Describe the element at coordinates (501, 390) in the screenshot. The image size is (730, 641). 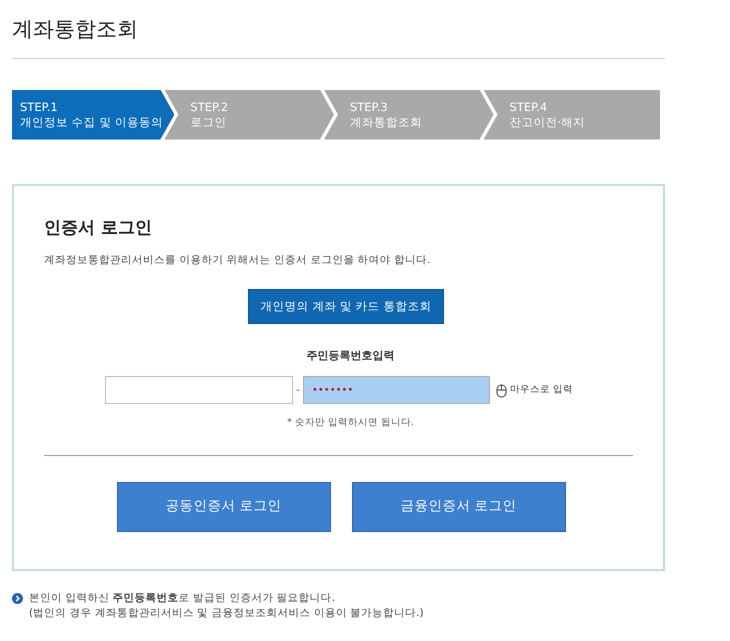
I see `mouse-icon` at that location.